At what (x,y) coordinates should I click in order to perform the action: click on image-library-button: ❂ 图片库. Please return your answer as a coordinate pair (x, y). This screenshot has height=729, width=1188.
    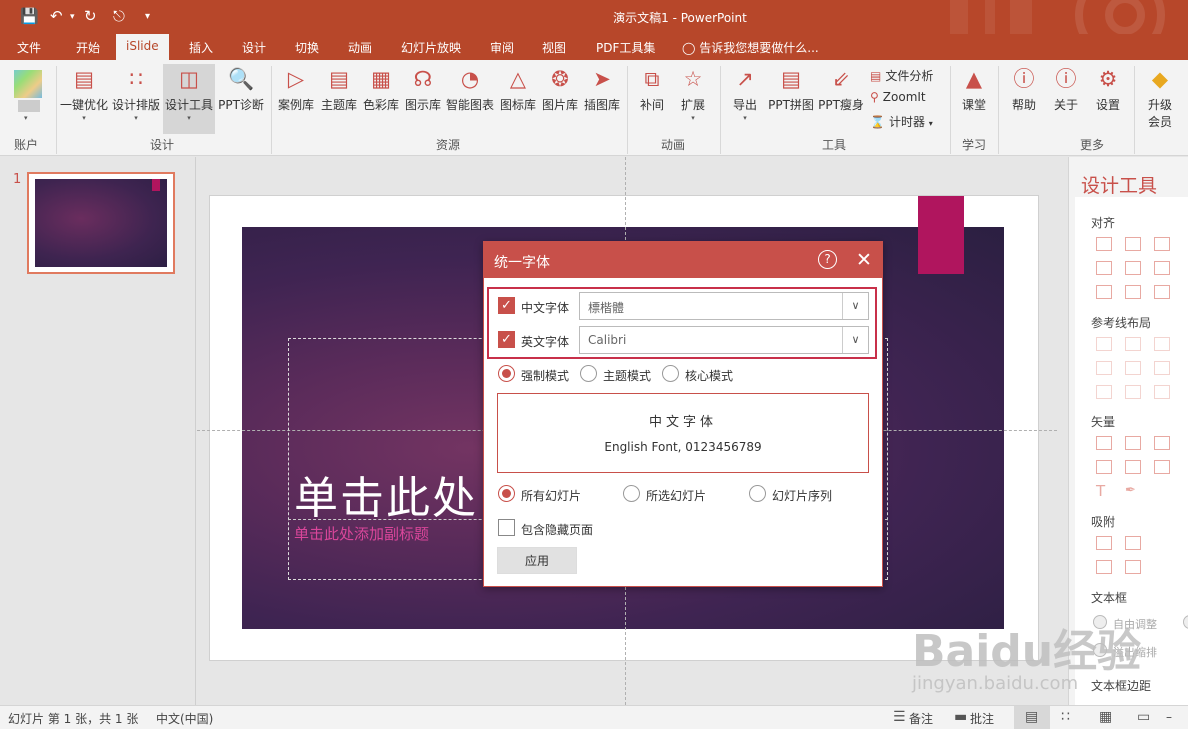
    Looking at the image, I should click on (560, 88).